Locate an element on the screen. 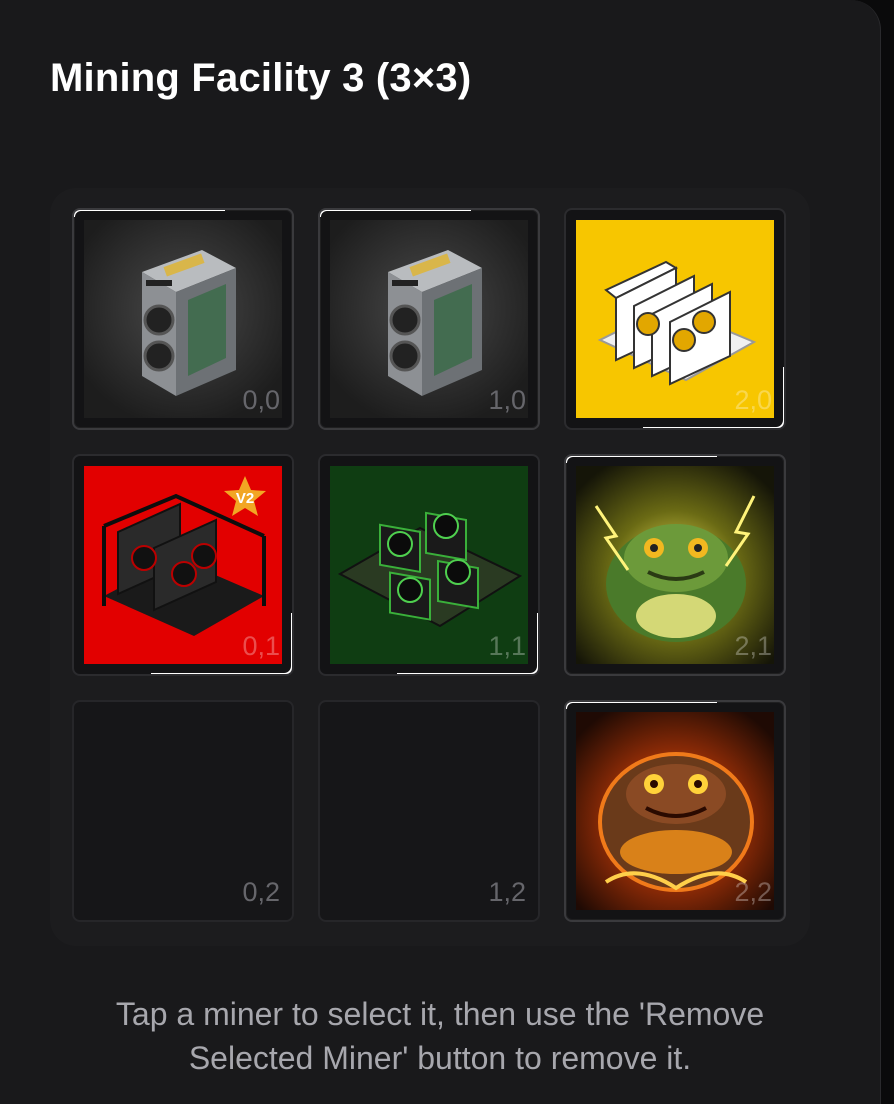 The width and height of the screenshot is (894, 1104). gpu-rig-white-image is located at coordinates (675, 319).